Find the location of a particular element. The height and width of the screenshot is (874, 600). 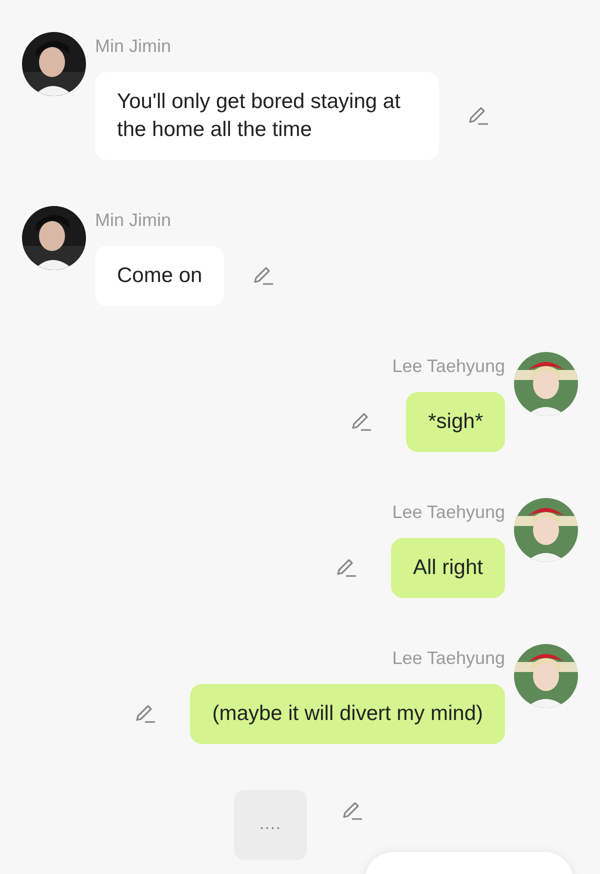

message-bubble: Come on is located at coordinates (159, 276).